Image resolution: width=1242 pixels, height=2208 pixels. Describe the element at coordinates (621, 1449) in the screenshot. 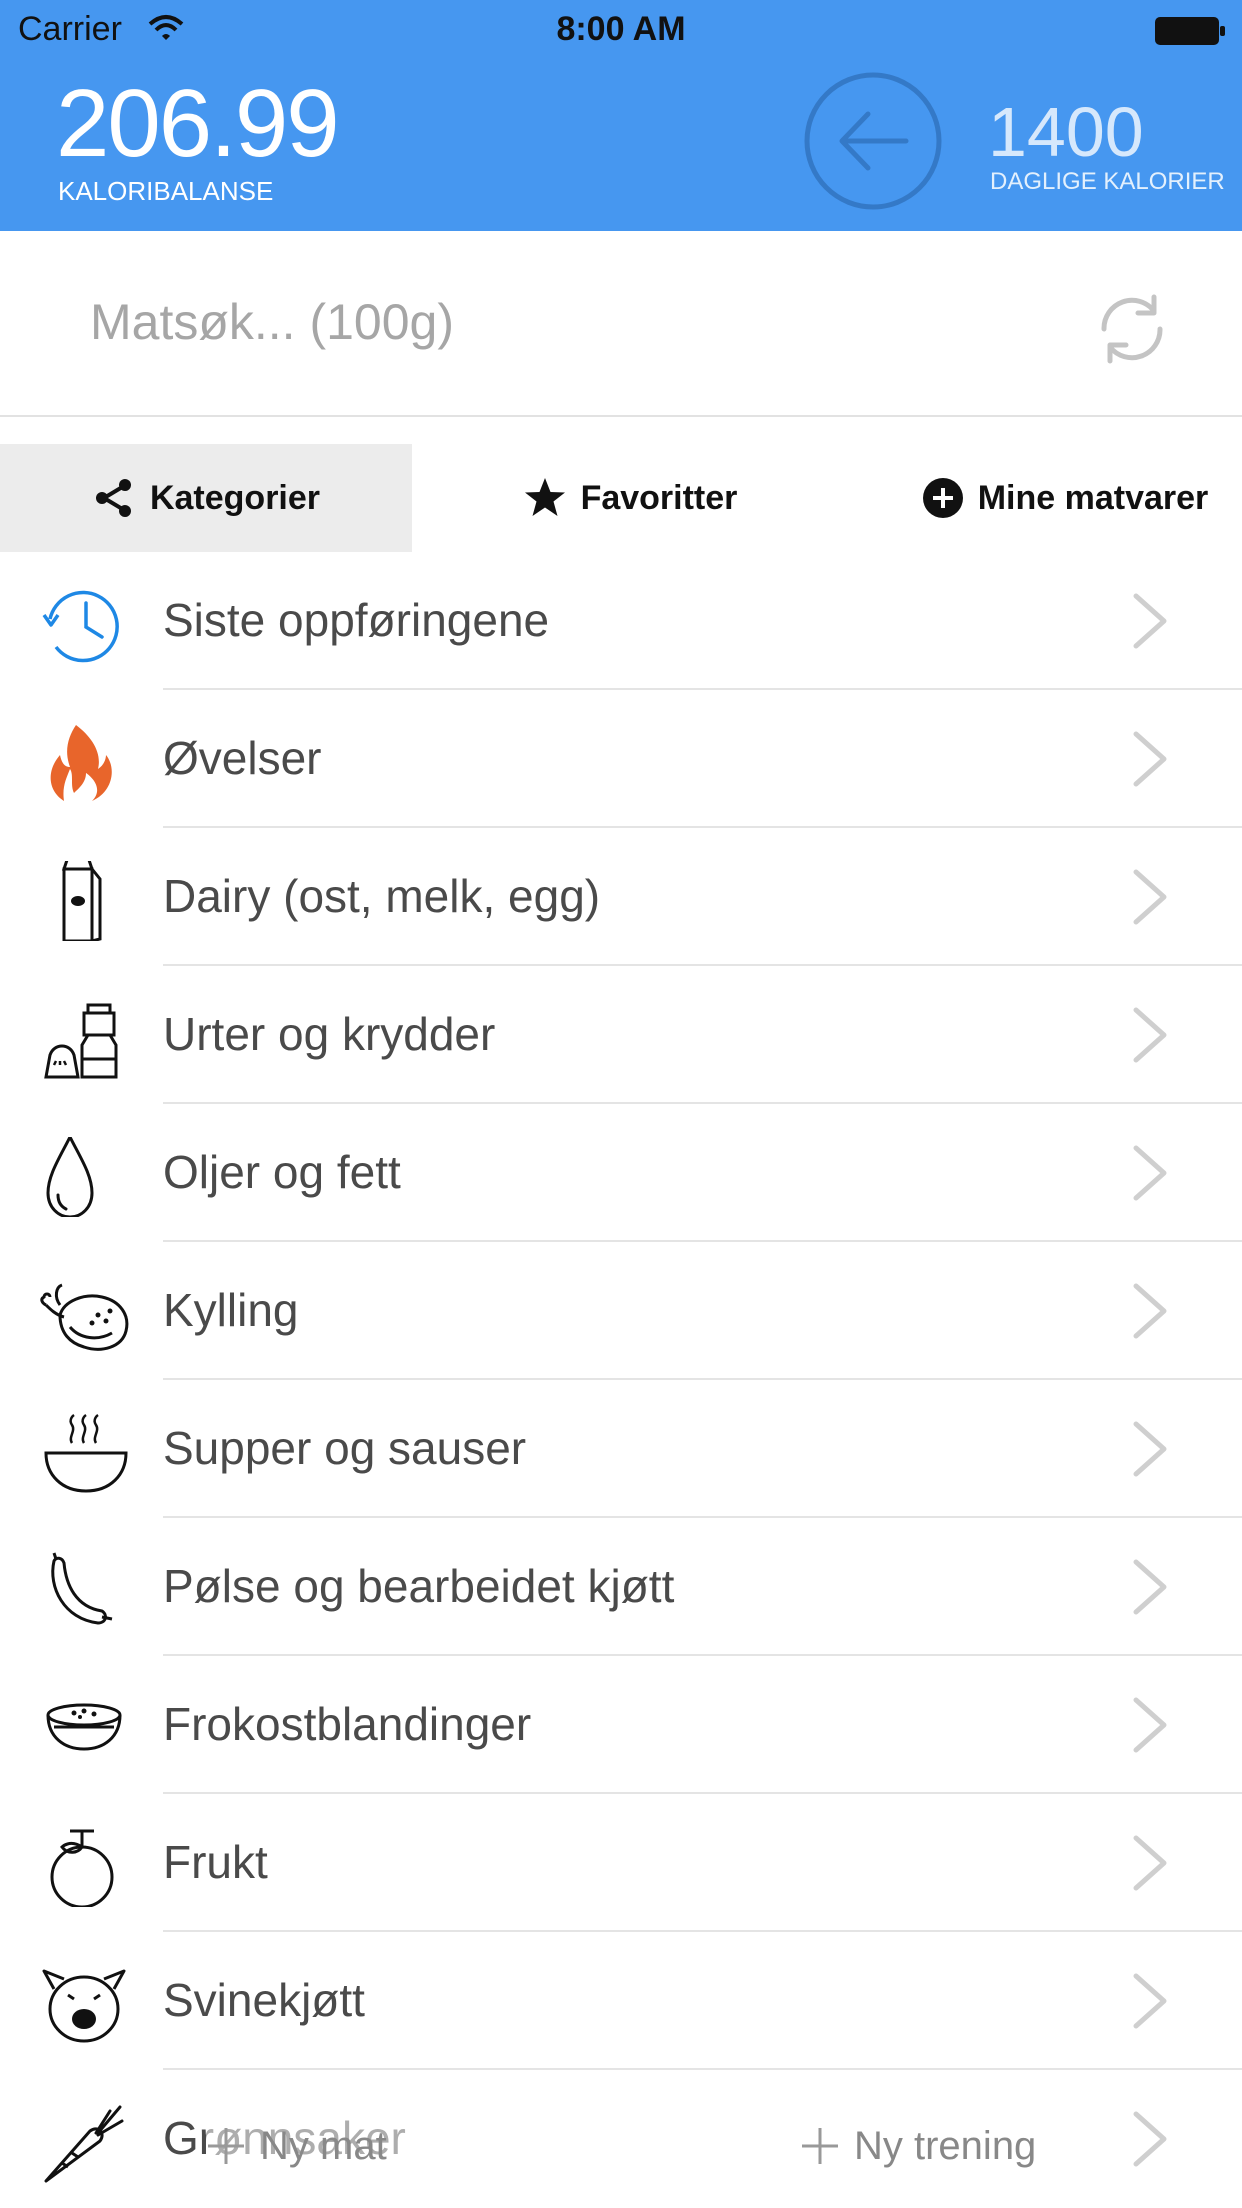

I see `list-item: Supper og sauser` at that location.